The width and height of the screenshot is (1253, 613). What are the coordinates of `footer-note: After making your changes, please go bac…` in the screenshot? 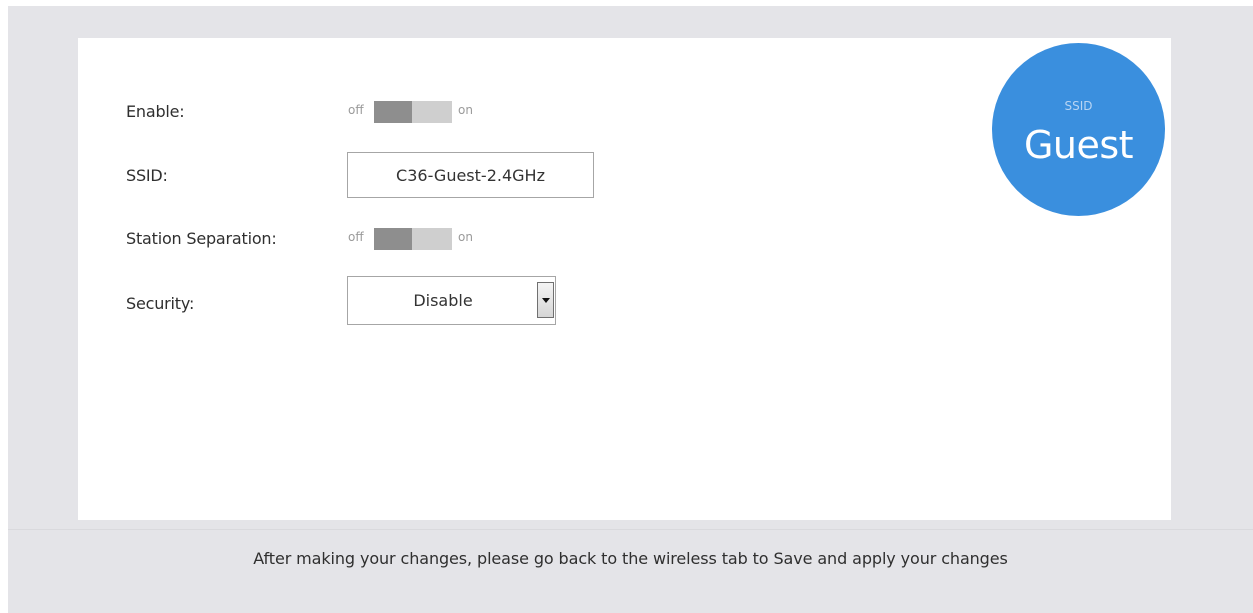 It's located at (630, 558).